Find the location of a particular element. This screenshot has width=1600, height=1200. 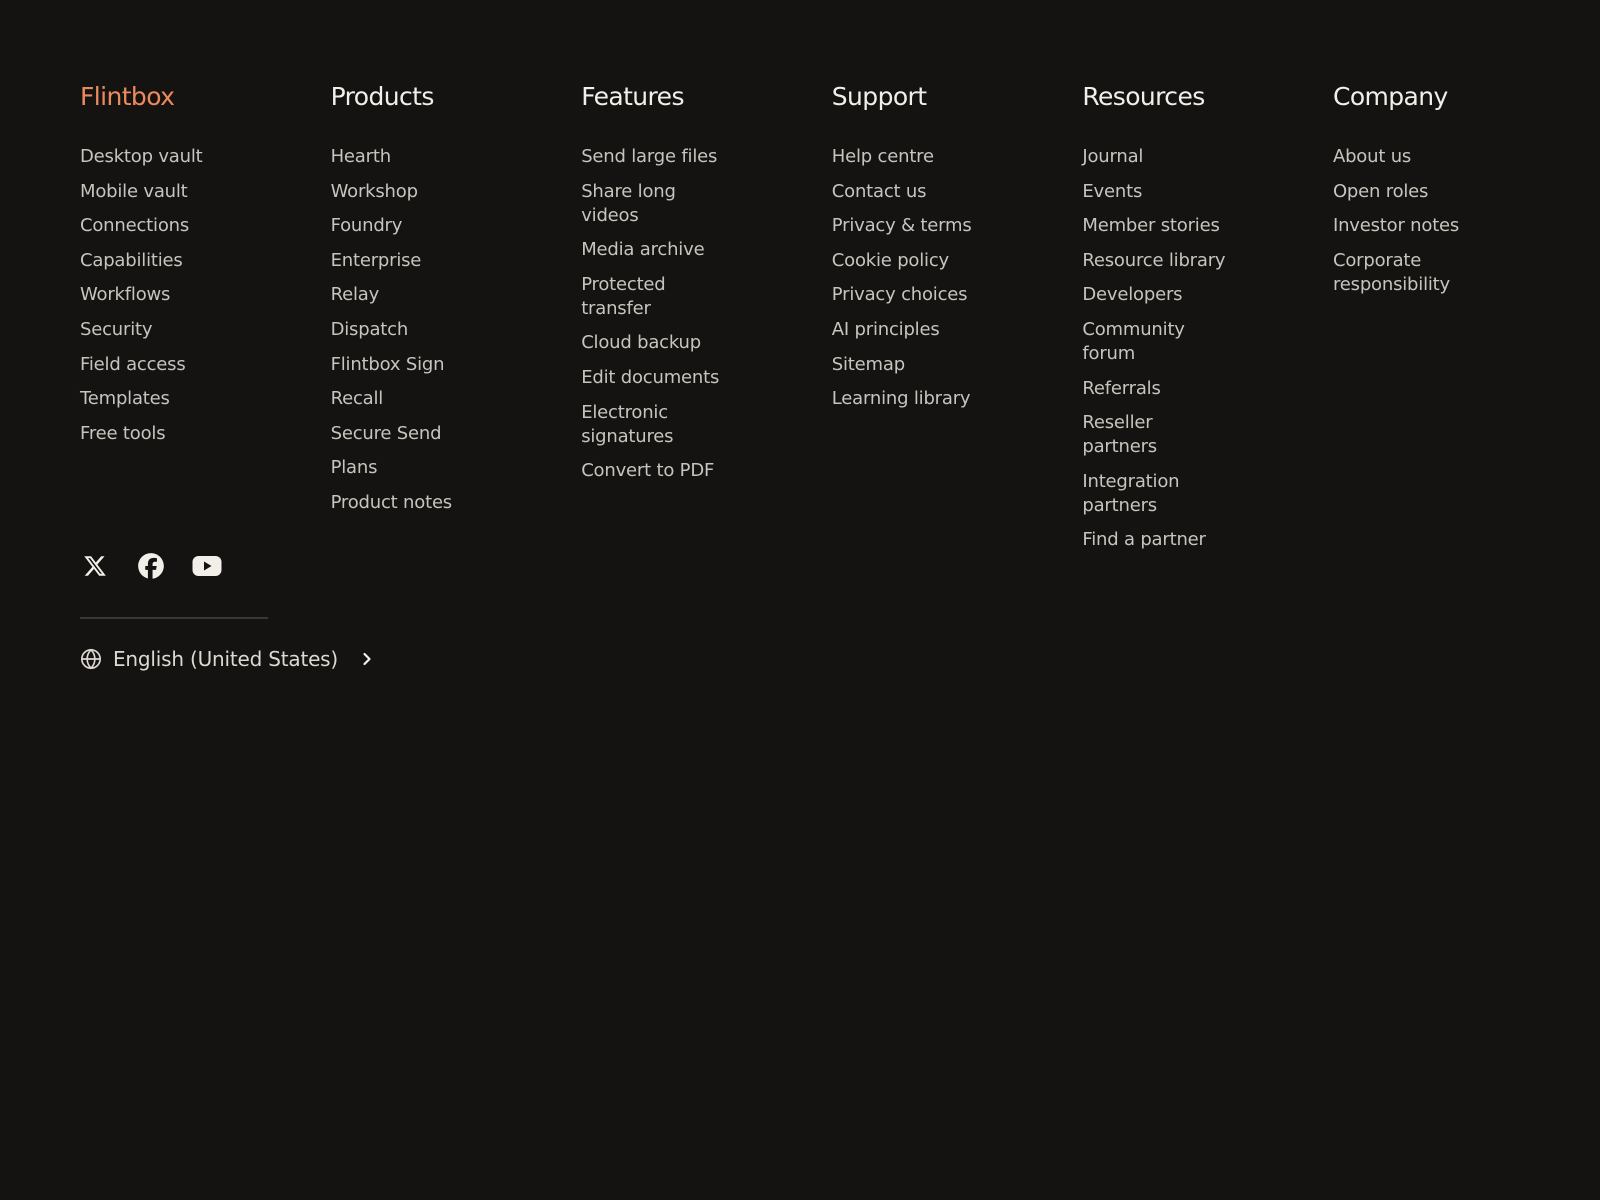

list-item: Send large files is located at coordinates (696, 157).